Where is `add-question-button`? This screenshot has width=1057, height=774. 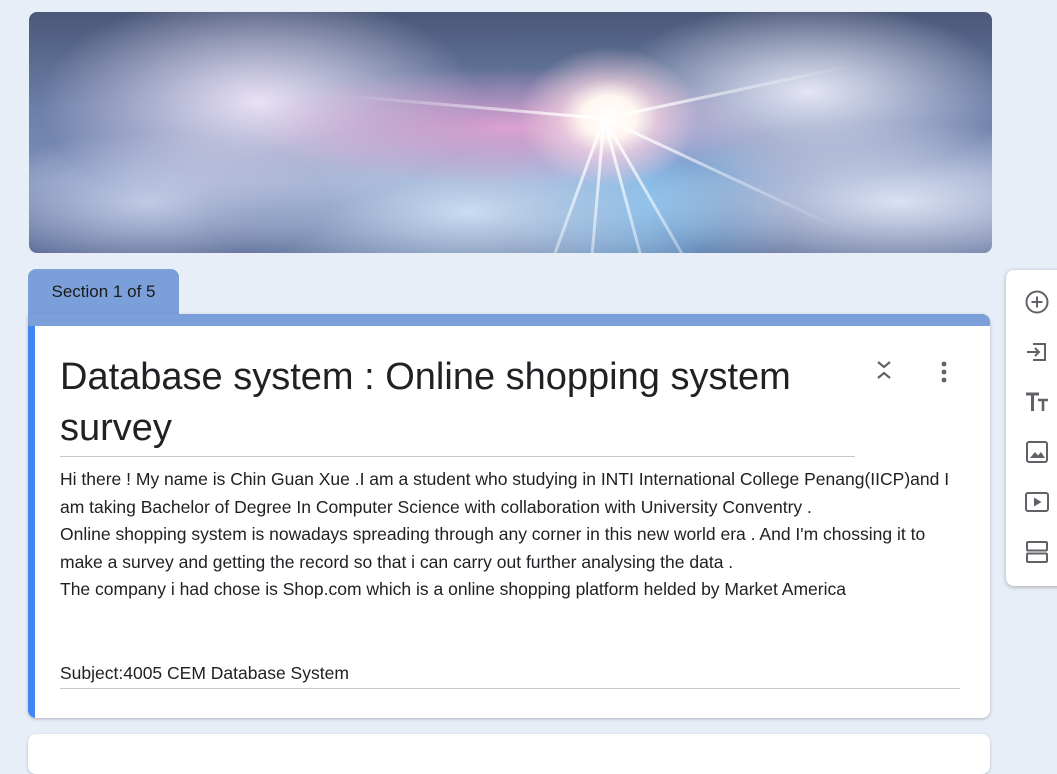
add-question-button is located at coordinates (1037, 302).